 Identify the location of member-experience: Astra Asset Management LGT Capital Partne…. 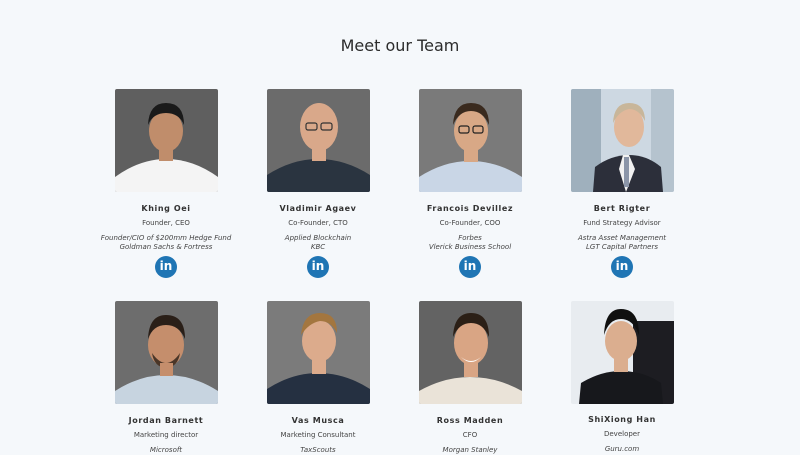
(622, 242).